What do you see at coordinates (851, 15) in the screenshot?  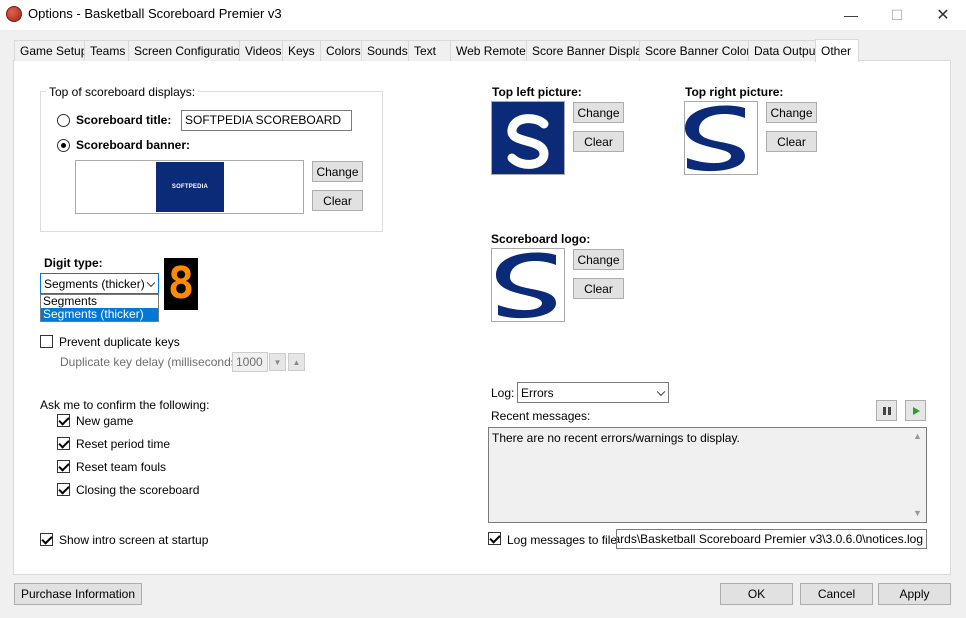 I see `minimize-button: —` at bounding box center [851, 15].